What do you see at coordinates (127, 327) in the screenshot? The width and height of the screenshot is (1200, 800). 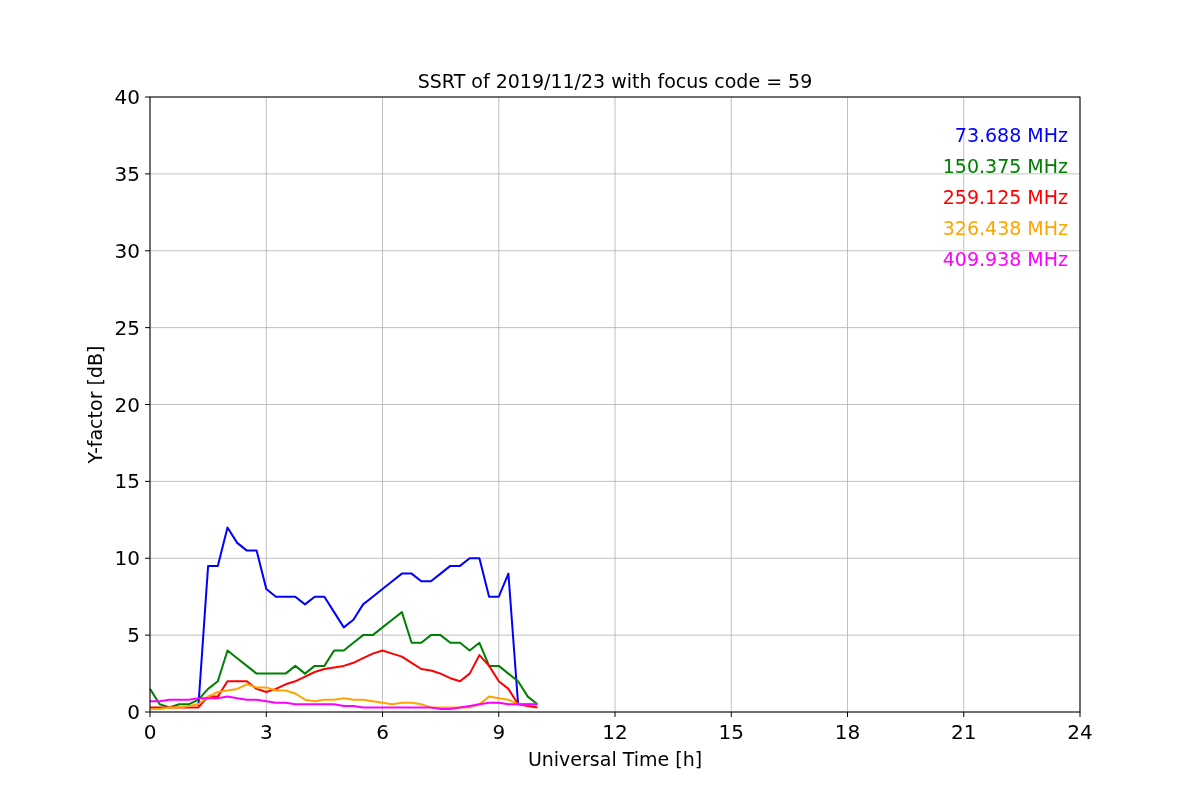 I see `tick-label: 25` at bounding box center [127, 327].